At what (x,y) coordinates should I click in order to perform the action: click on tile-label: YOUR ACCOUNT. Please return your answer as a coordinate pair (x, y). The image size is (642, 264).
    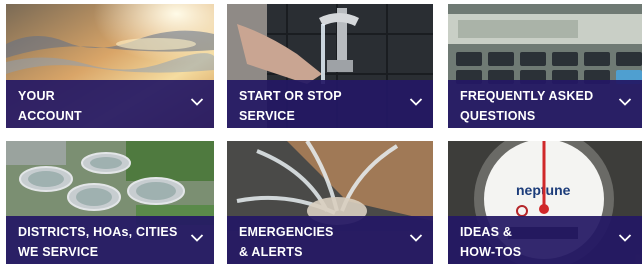
    Looking at the image, I should click on (50, 106).